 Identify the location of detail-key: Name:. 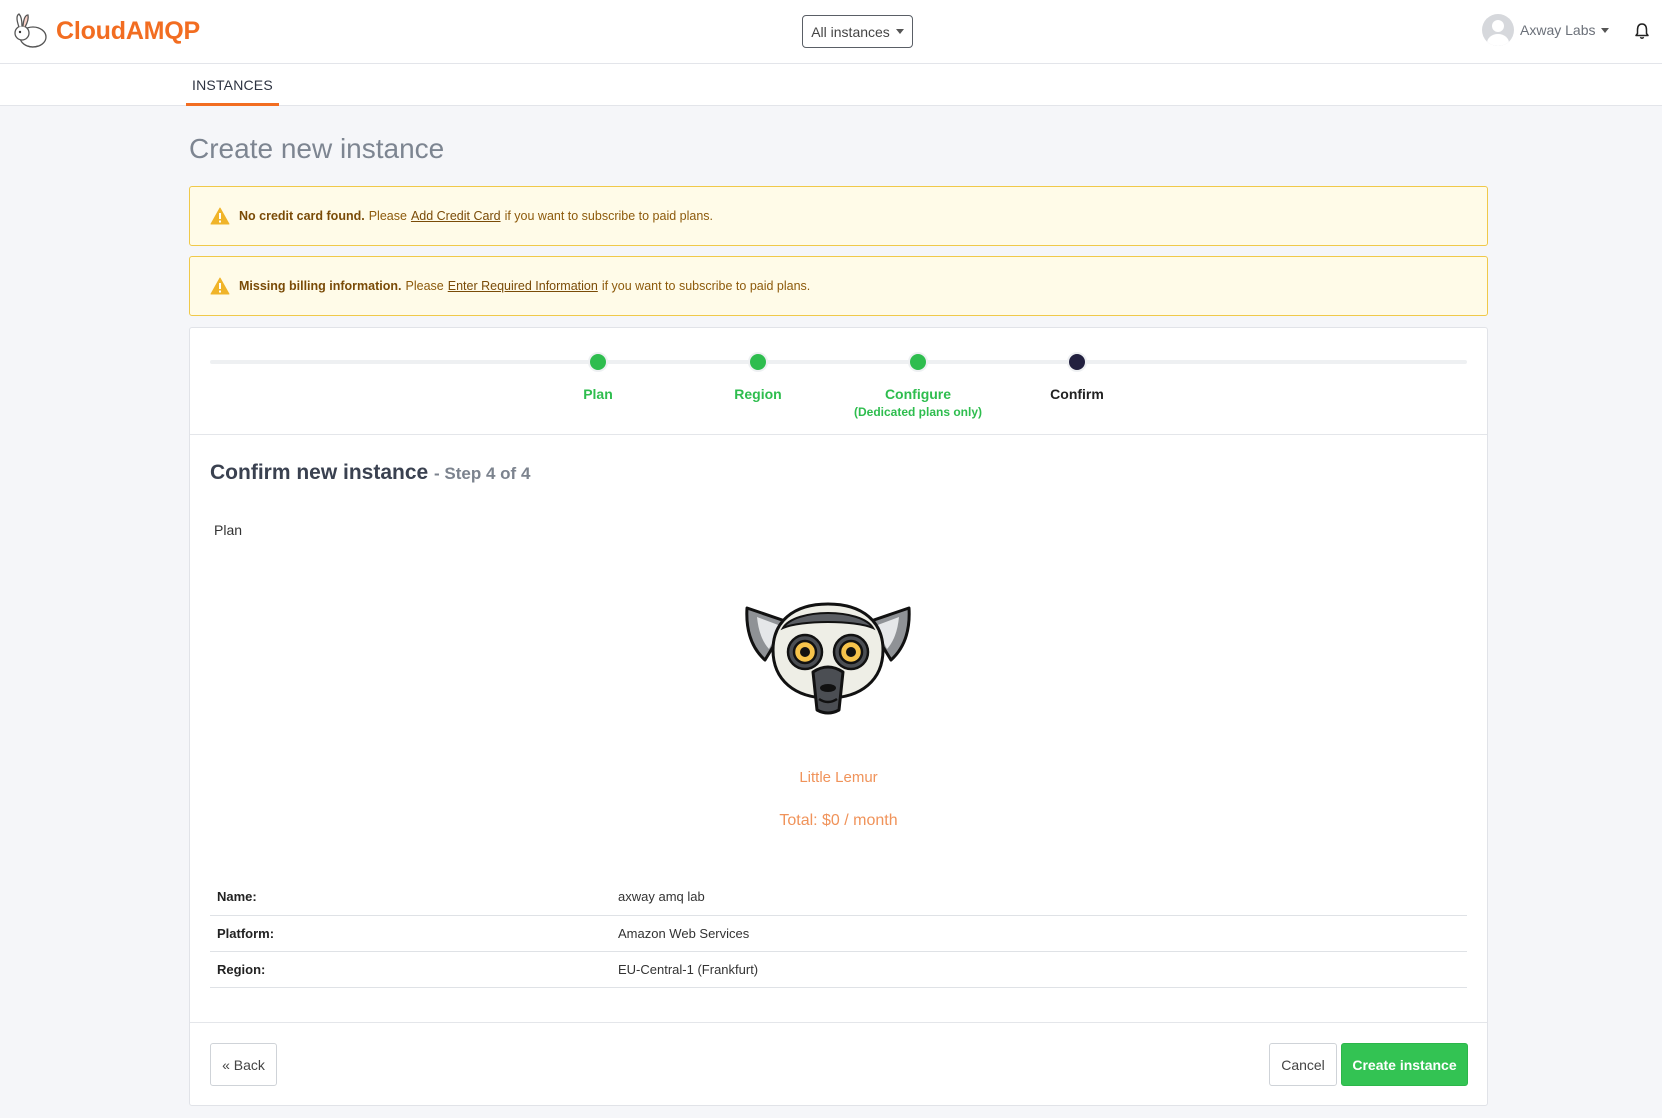
(410, 897).